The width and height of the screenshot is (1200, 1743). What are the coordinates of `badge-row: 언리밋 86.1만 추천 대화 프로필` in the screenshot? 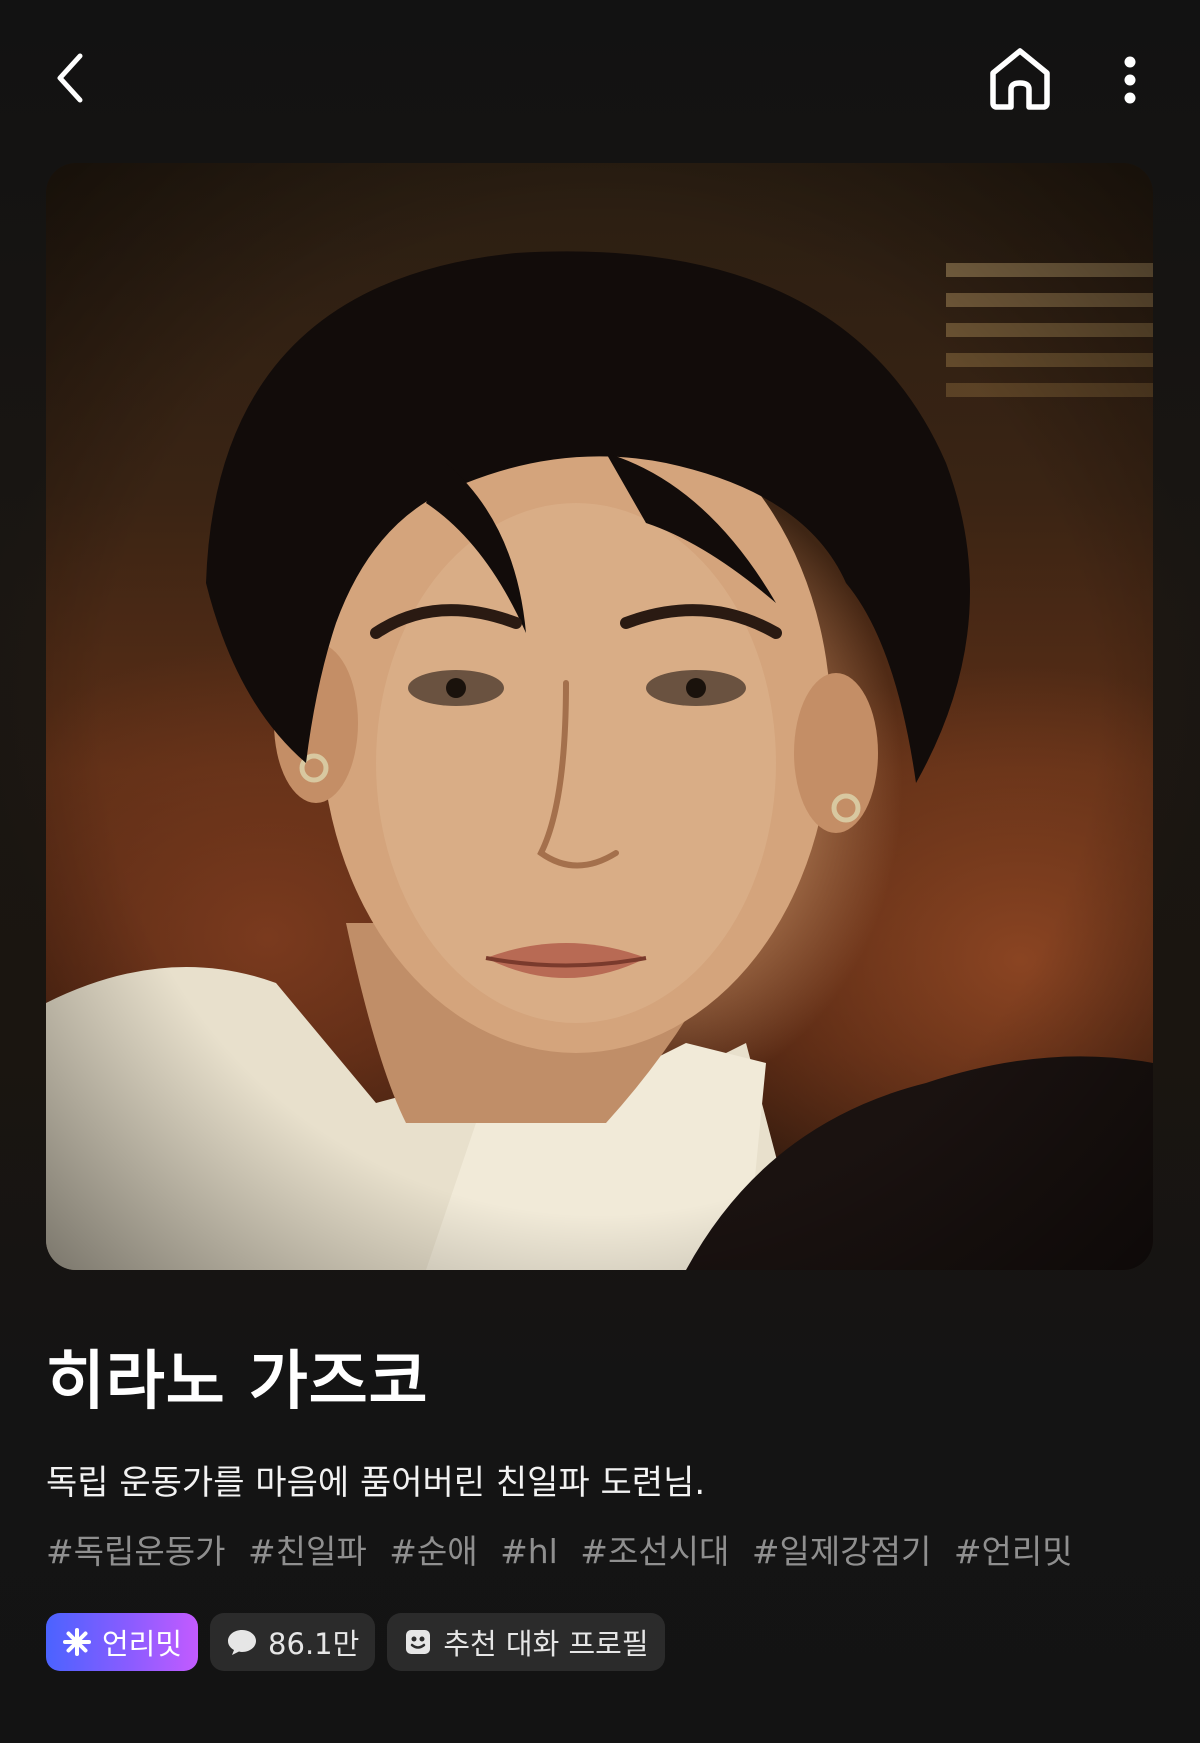 It's located at (355, 1642).